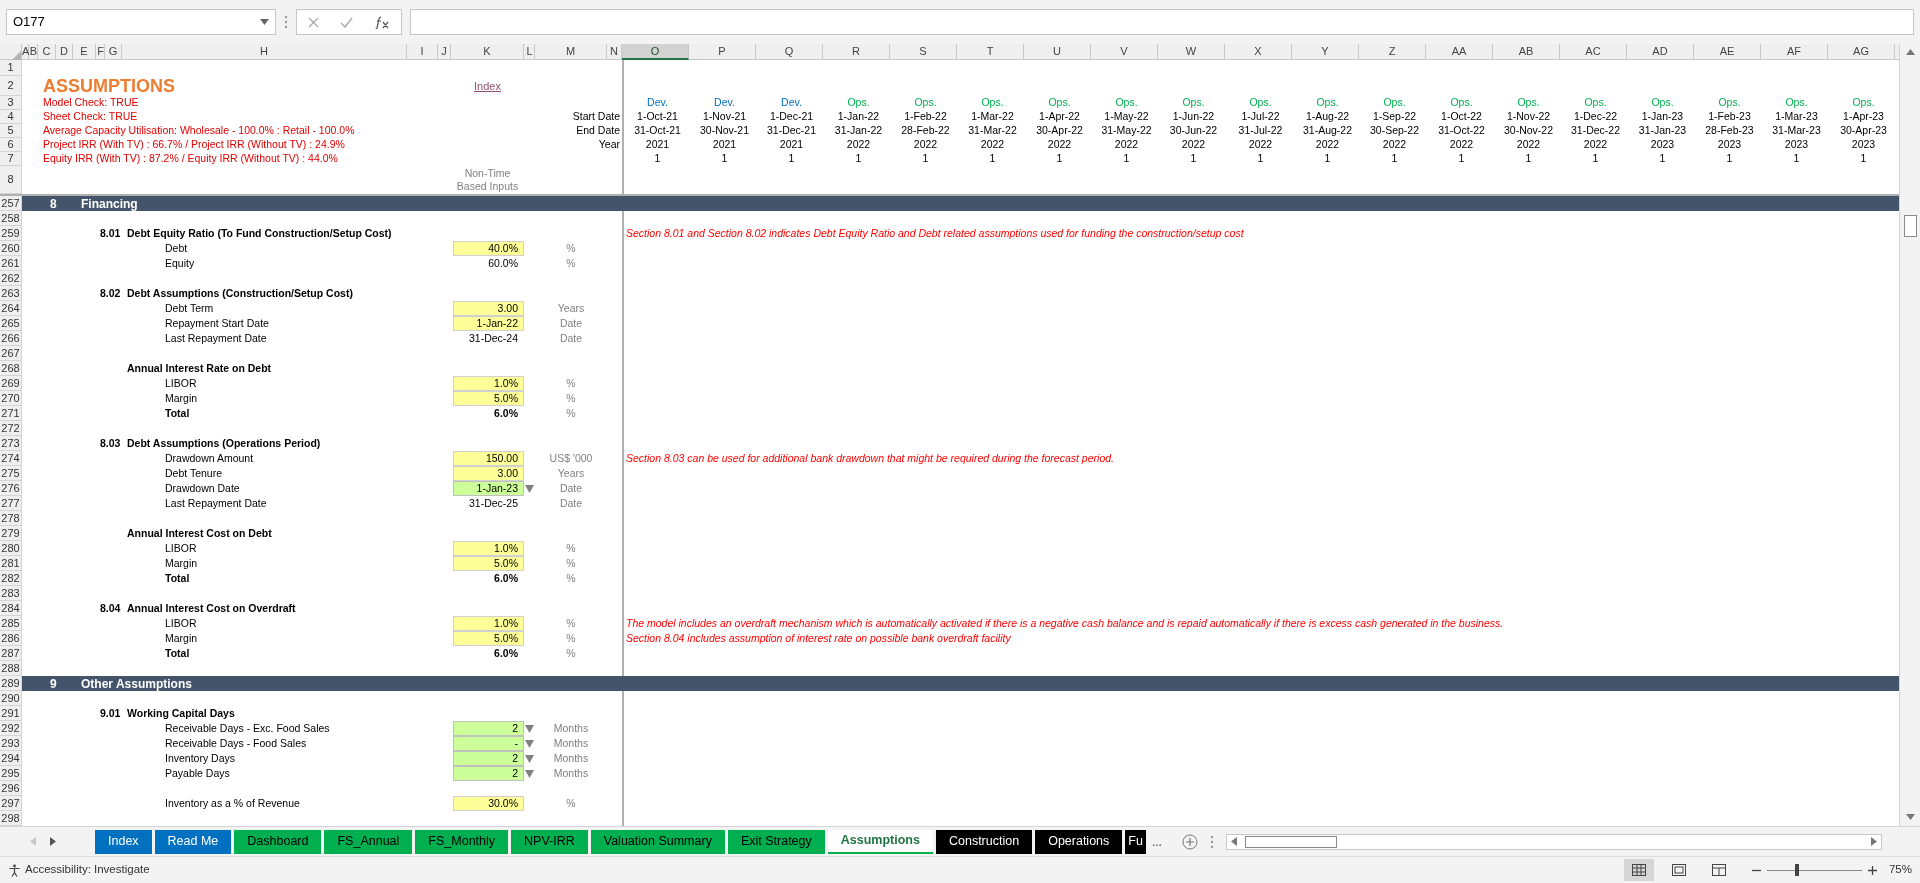  What do you see at coordinates (33, 52) in the screenshot?
I see `column-header: B` at bounding box center [33, 52].